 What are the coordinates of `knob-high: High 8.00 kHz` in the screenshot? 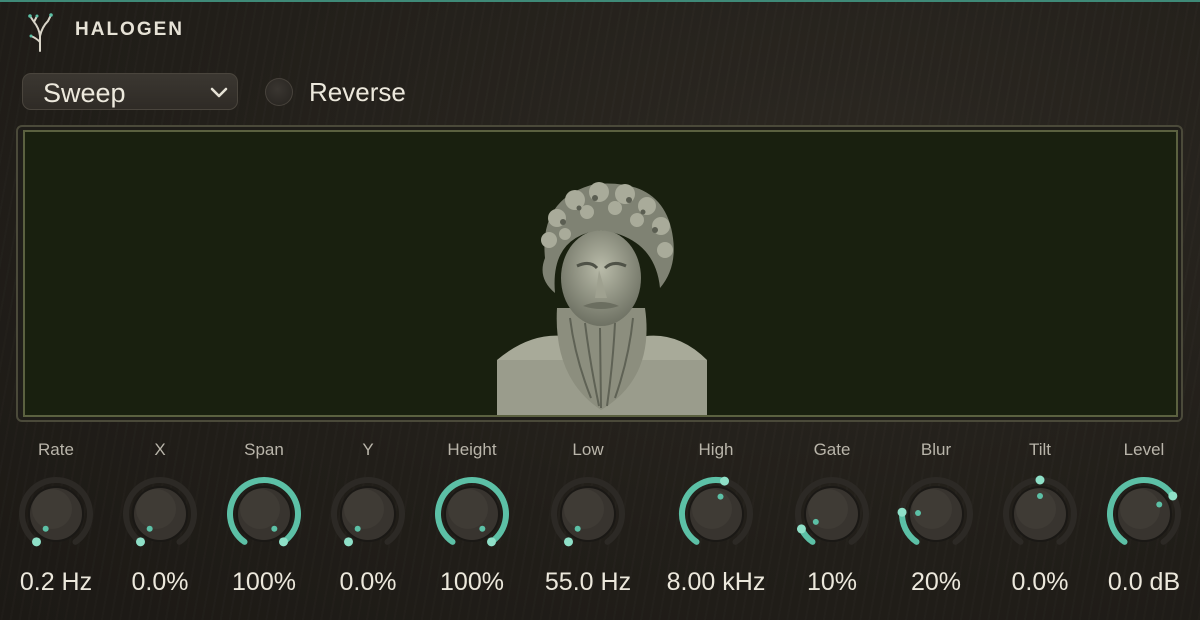 It's located at (716, 525).